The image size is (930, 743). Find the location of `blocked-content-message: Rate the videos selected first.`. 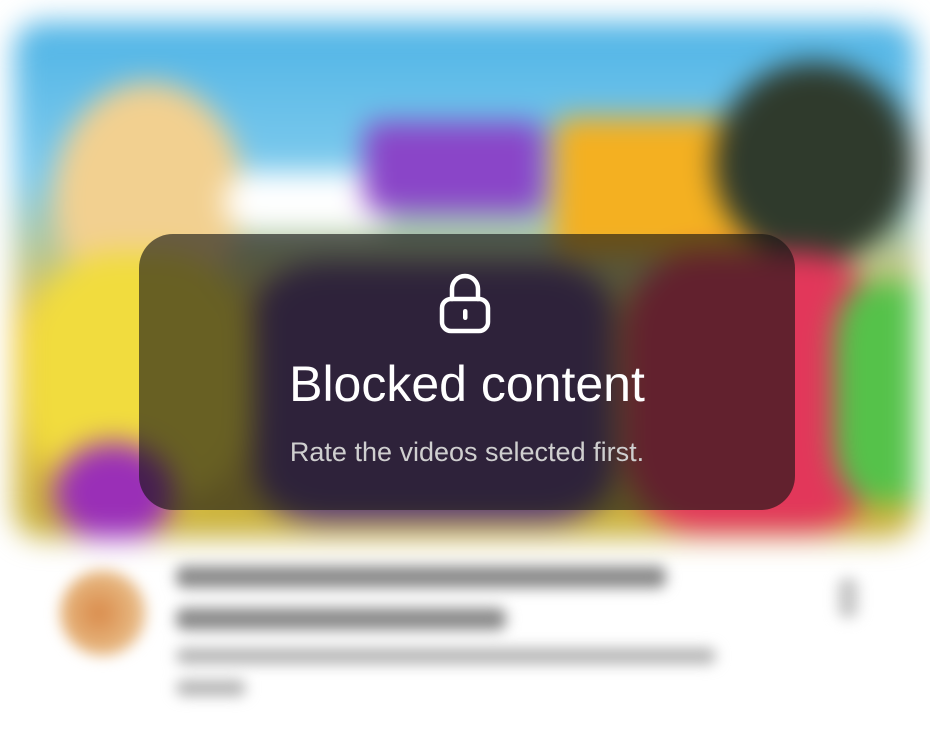

blocked-content-message: Rate the videos selected first. is located at coordinates (467, 452).